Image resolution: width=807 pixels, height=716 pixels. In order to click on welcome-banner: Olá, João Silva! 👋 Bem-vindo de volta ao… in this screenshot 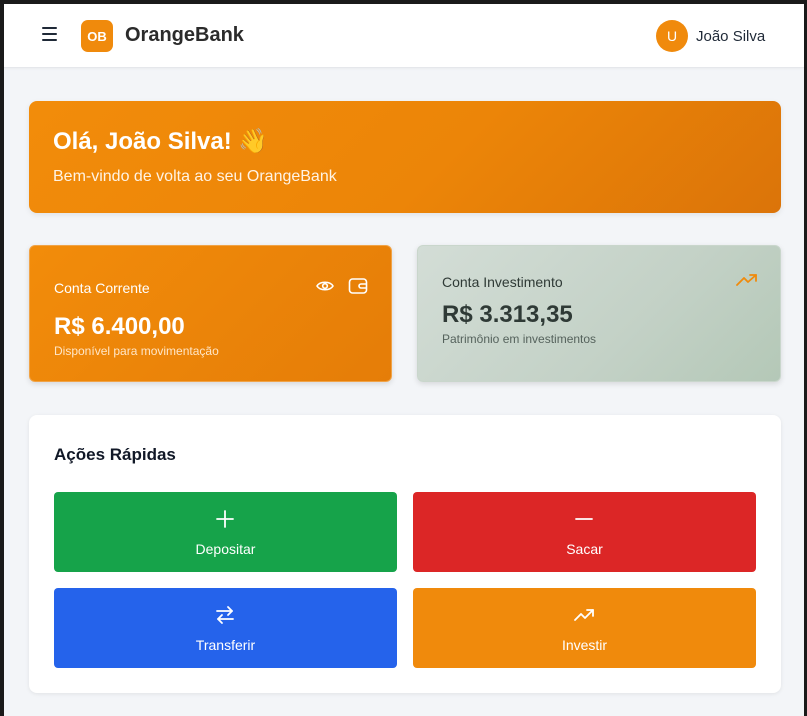, I will do `click(405, 157)`.